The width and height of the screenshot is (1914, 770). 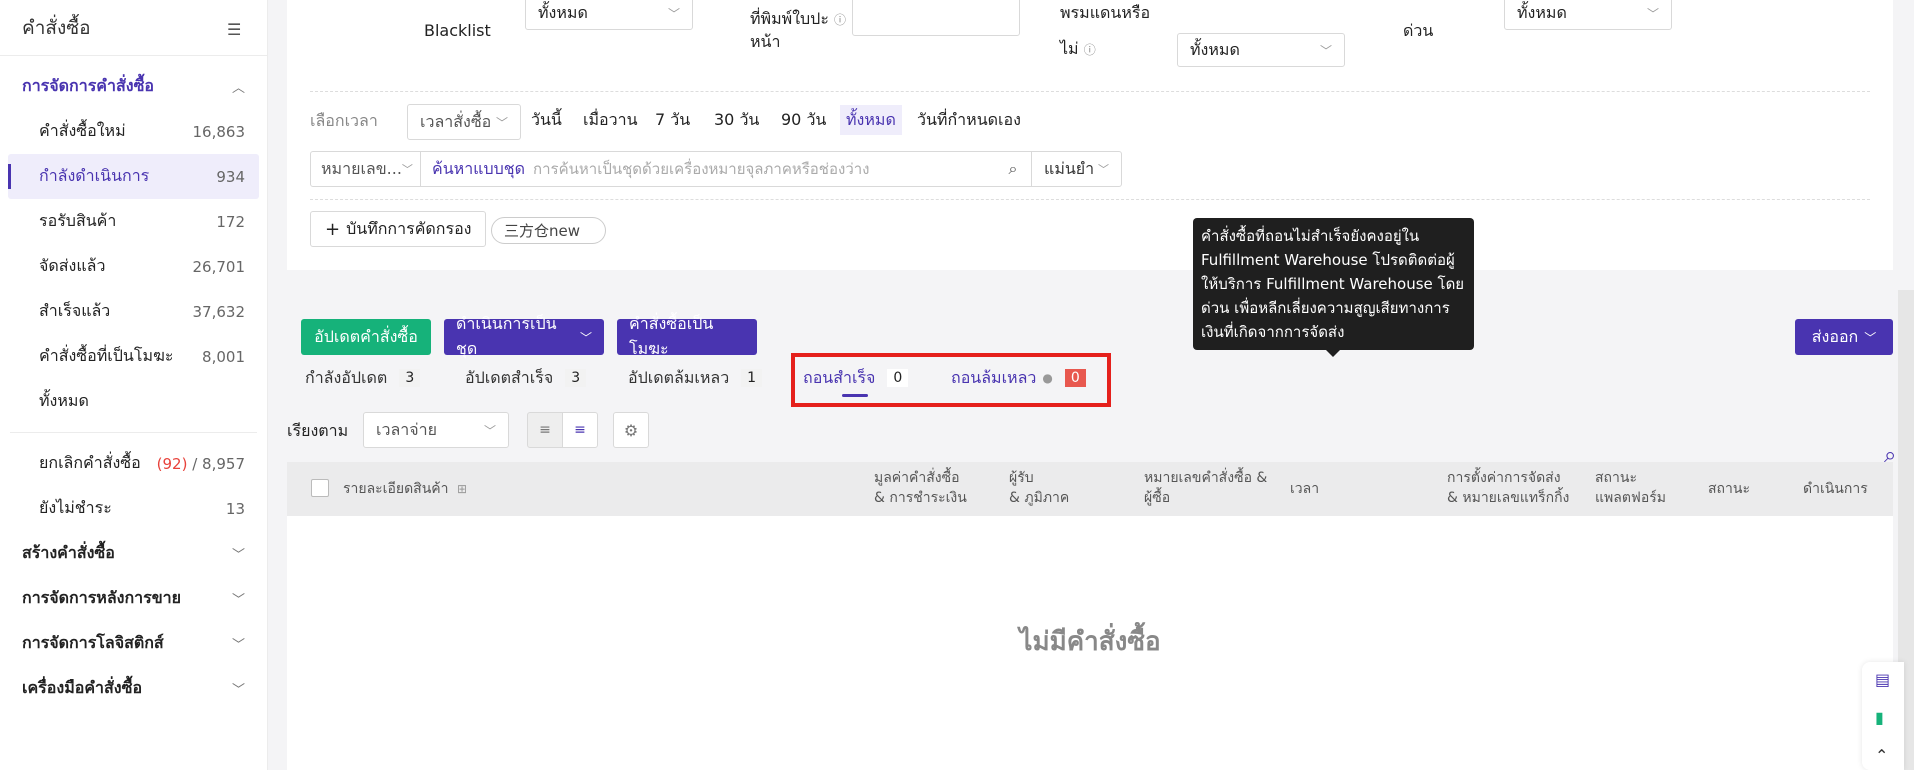 What do you see at coordinates (172, 463) in the screenshot?
I see `cancel-request-count: (92)` at bounding box center [172, 463].